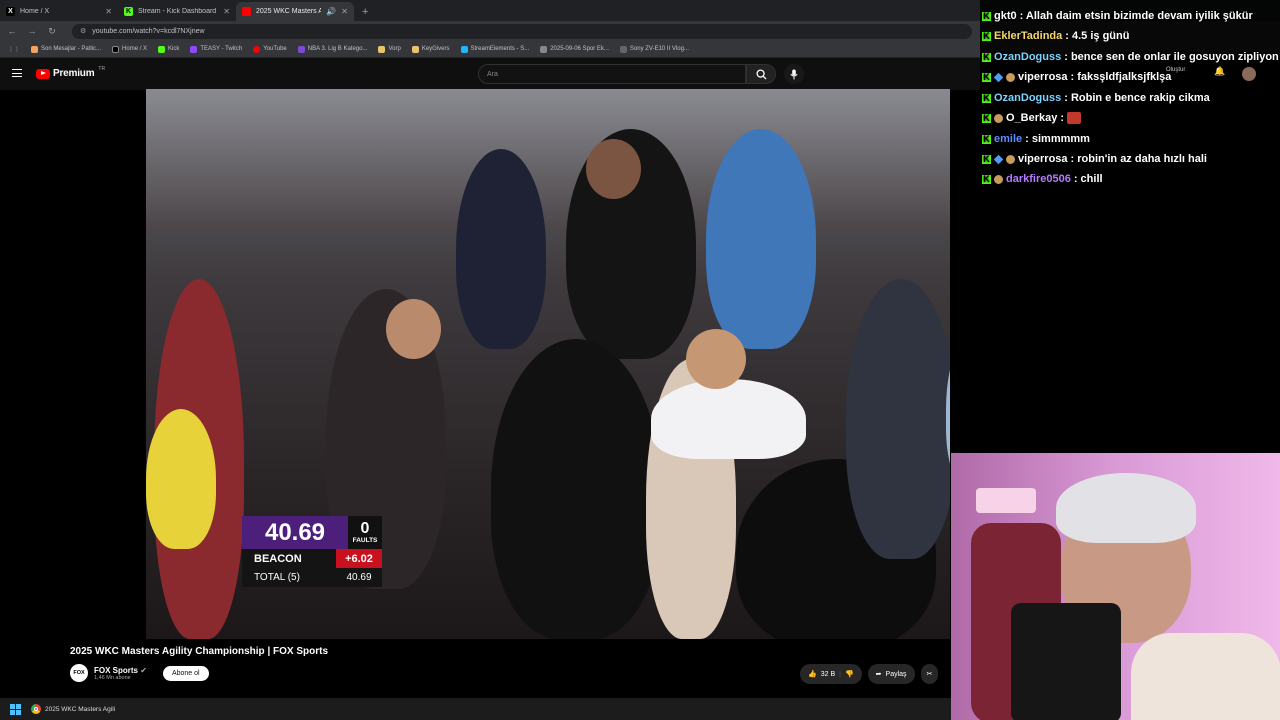 Image resolution: width=1280 pixels, height=720 pixels. Describe the element at coordinates (301, 49) in the screenshot. I see `league-icon` at that location.